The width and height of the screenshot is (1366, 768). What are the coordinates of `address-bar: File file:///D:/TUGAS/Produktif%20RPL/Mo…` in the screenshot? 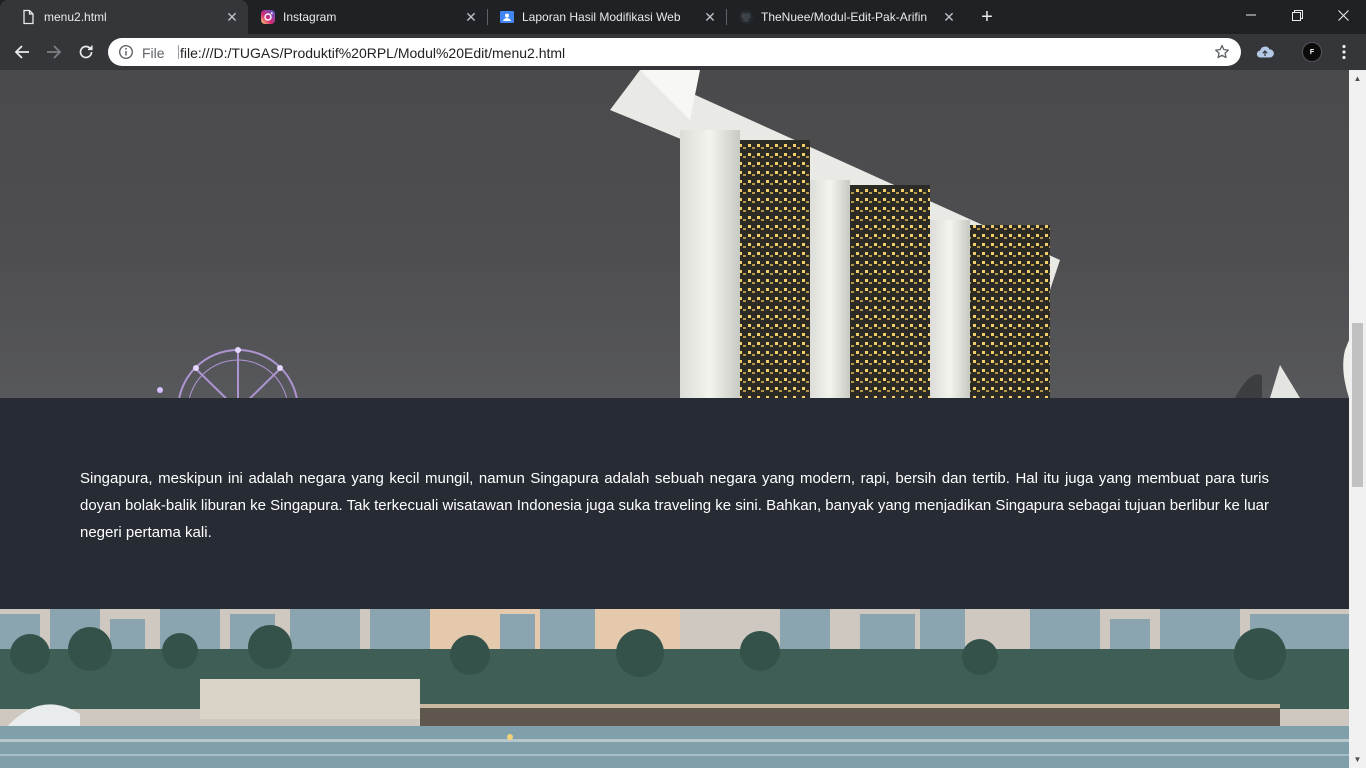 It's located at (674, 52).